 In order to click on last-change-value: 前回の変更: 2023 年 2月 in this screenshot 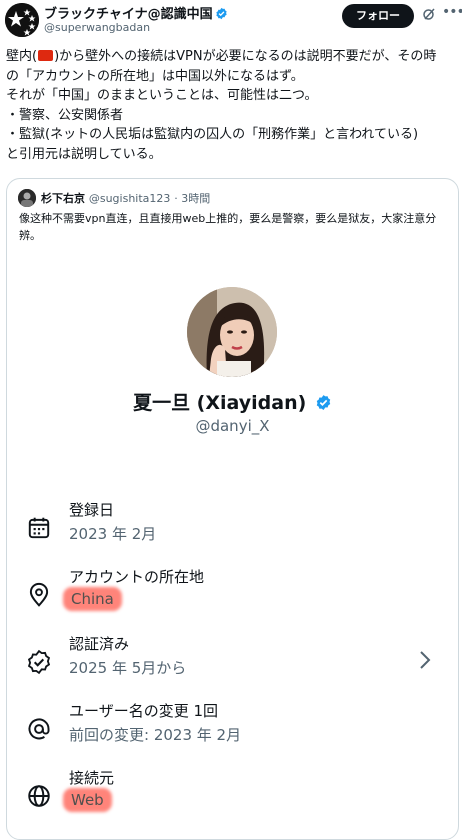, I will do `click(155, 735)`.